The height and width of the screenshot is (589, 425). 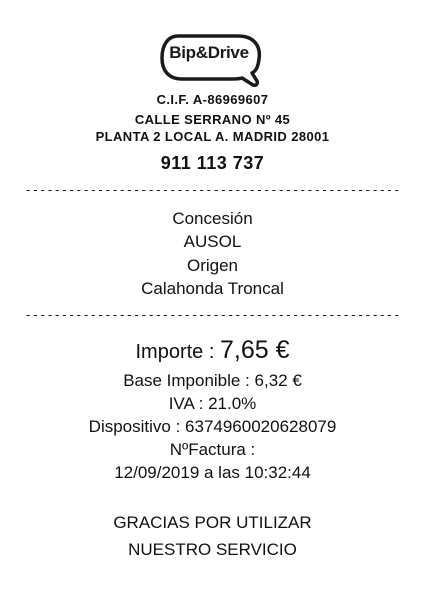 What do you see at coordinates (212, 218) in the screenshot?
I see `concession-label: Concesión` at bounding box center [212, 218].